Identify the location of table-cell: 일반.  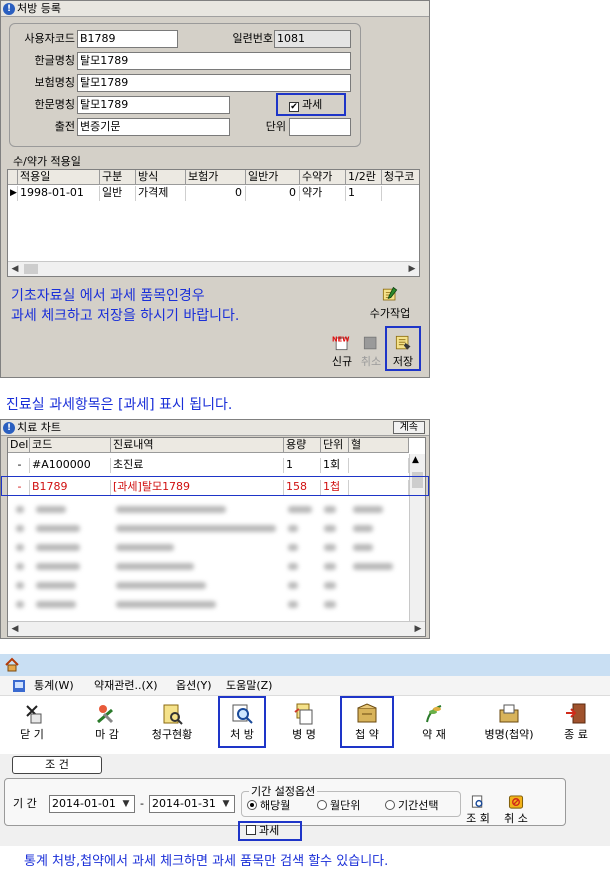
(118, 193).